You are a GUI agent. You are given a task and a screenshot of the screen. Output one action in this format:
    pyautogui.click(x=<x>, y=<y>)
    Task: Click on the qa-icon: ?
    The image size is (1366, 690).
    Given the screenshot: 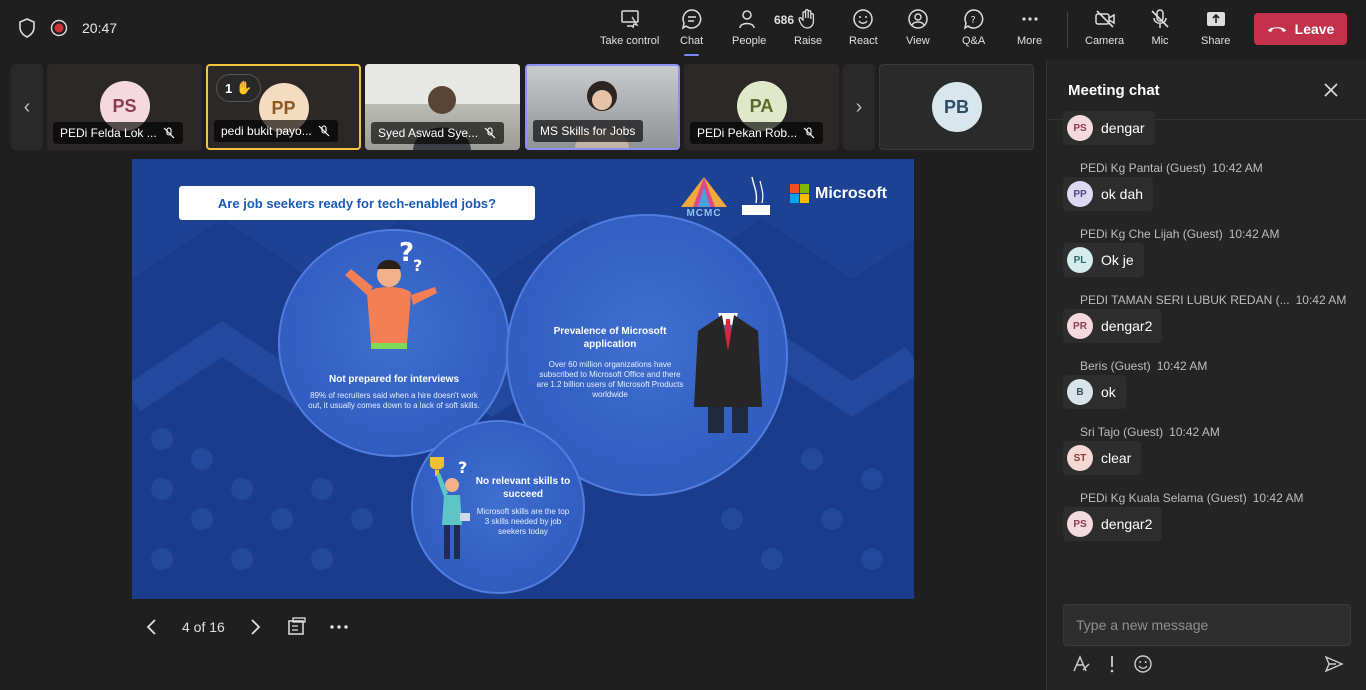 What is the action you would take?
    pyautogui.click(x=973, y=19)
    